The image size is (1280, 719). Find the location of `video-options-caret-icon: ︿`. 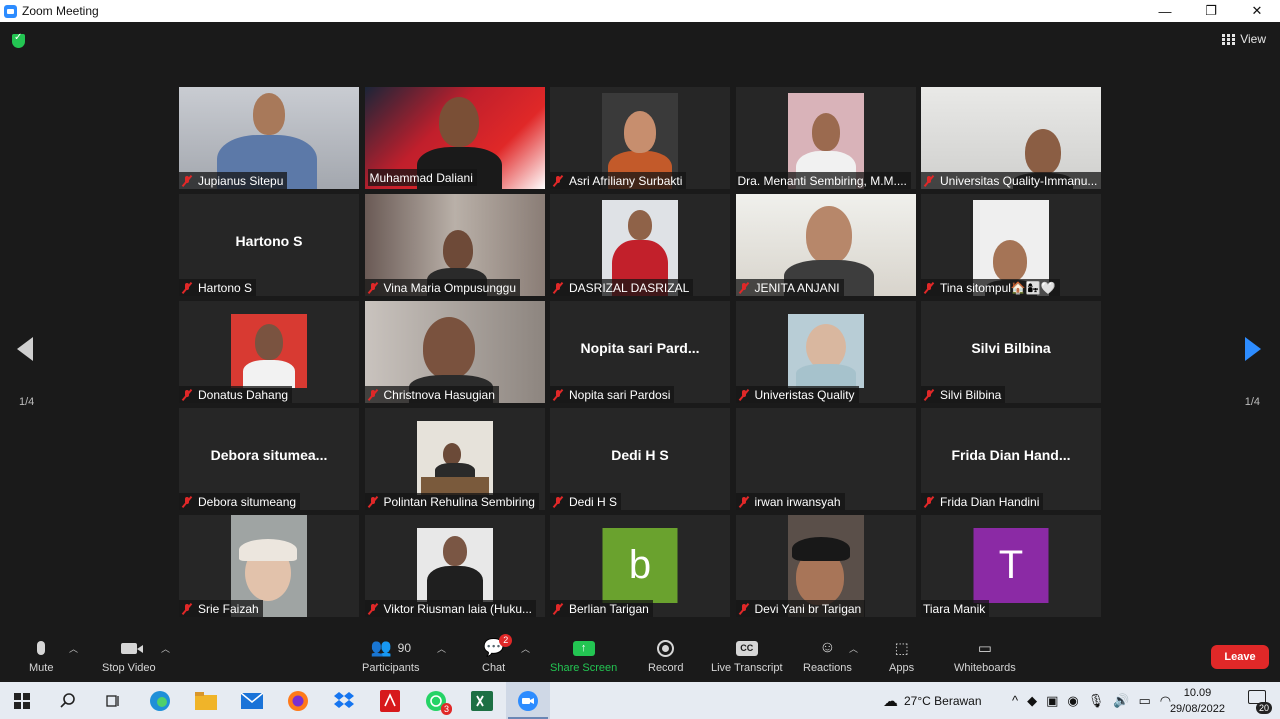

video-options-caret-icon: ︿ is located at coordinates (165, 648).